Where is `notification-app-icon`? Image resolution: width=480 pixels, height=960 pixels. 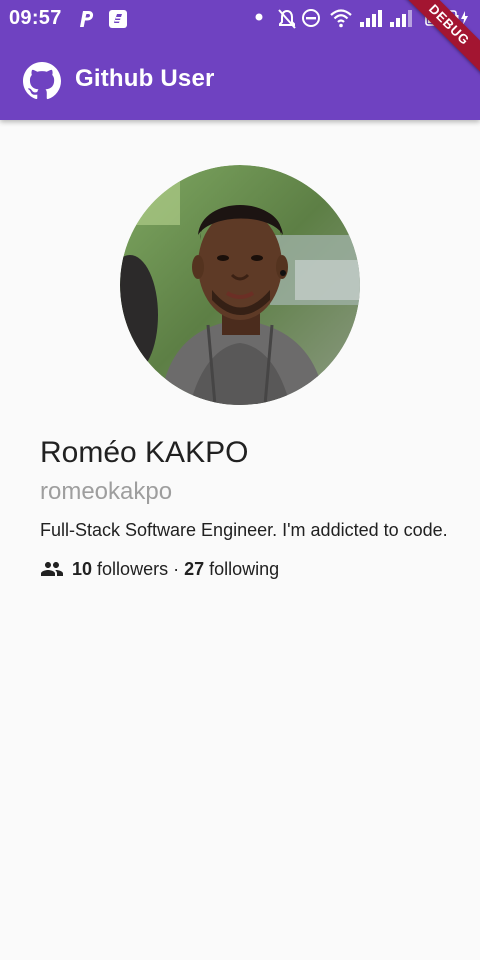
notification-app-icon is located at coordinates (118, 19).